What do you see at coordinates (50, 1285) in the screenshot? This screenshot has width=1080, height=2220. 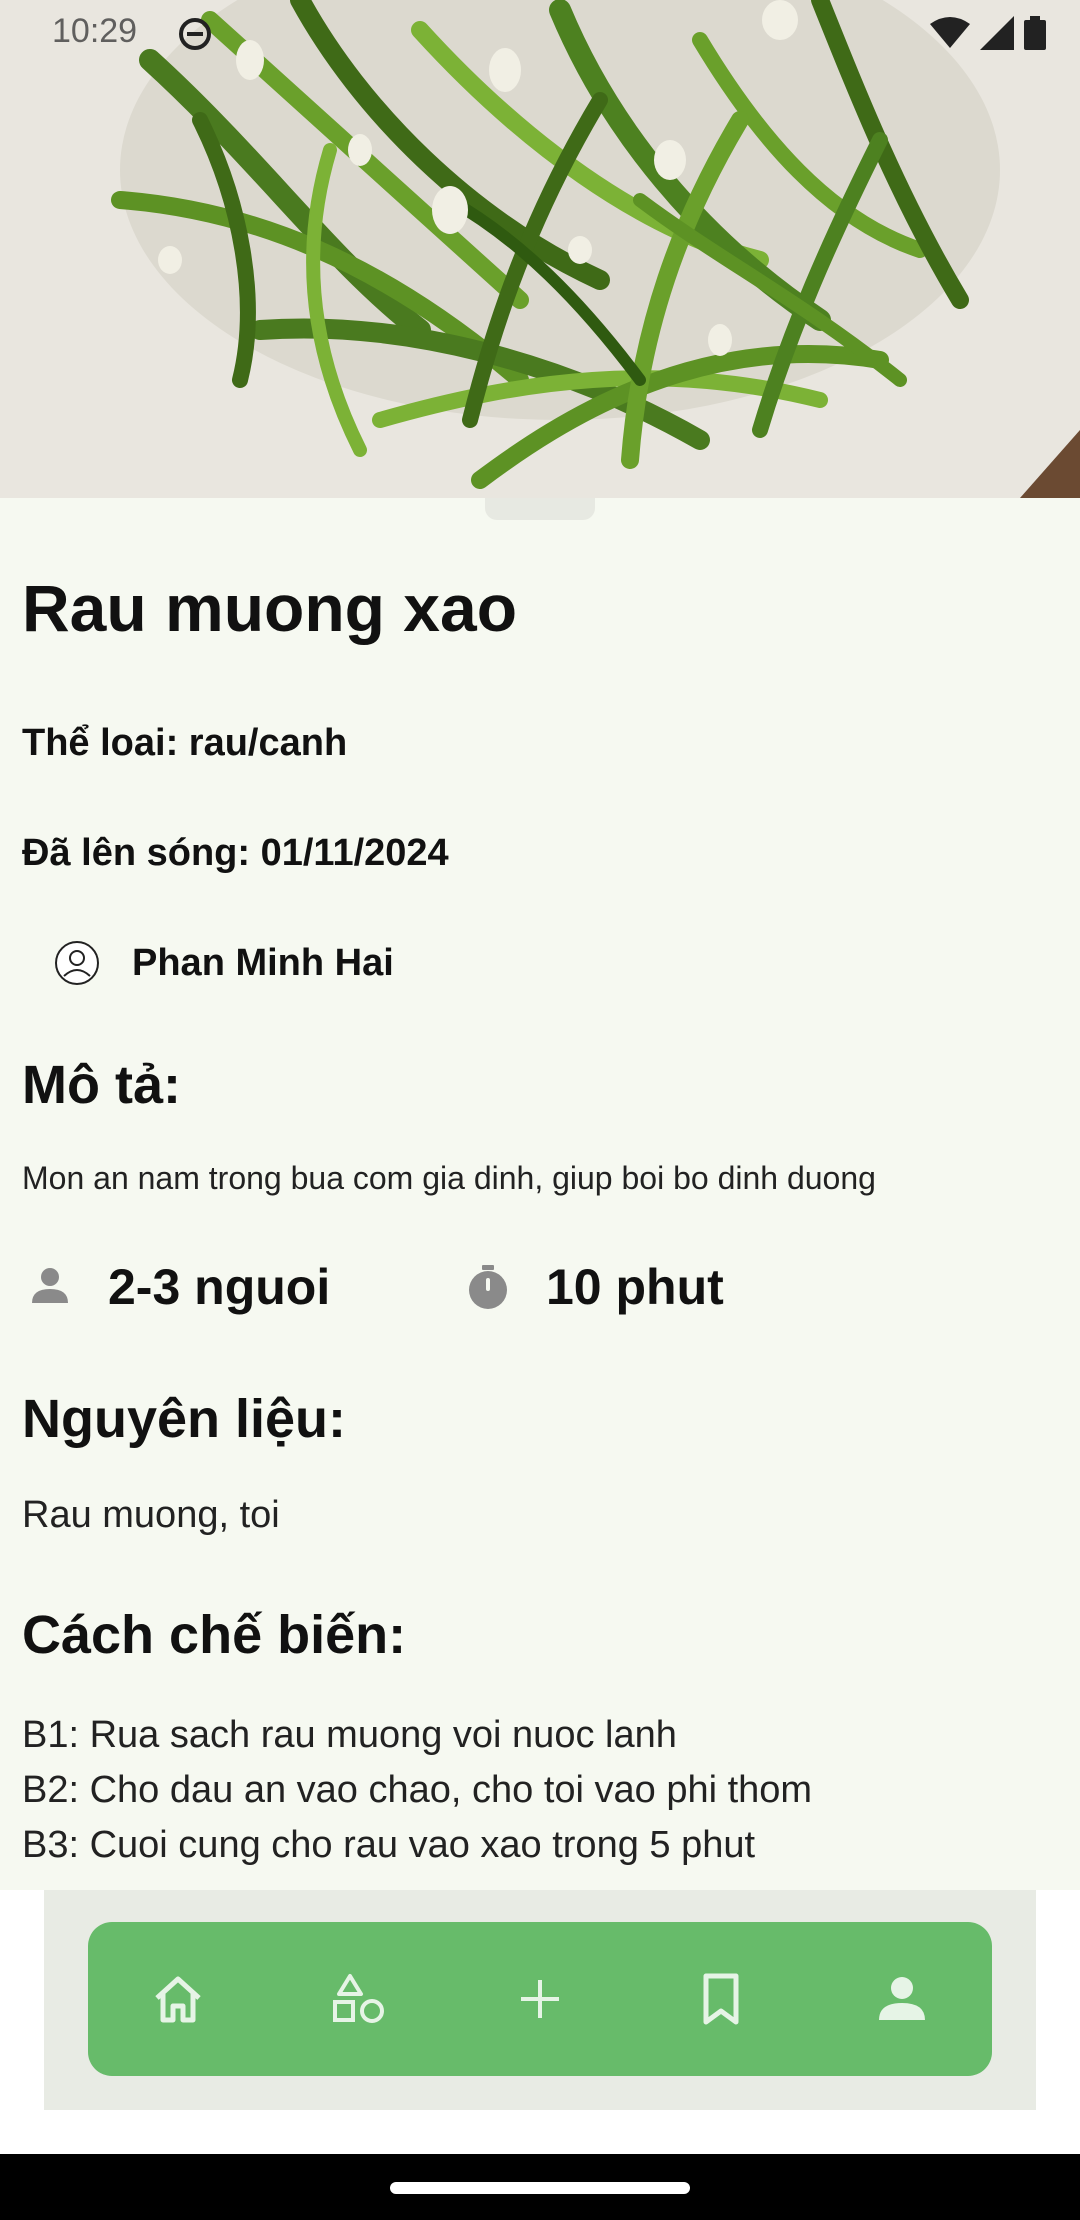 I see `person-icon` at bounding box center [50, 1285].